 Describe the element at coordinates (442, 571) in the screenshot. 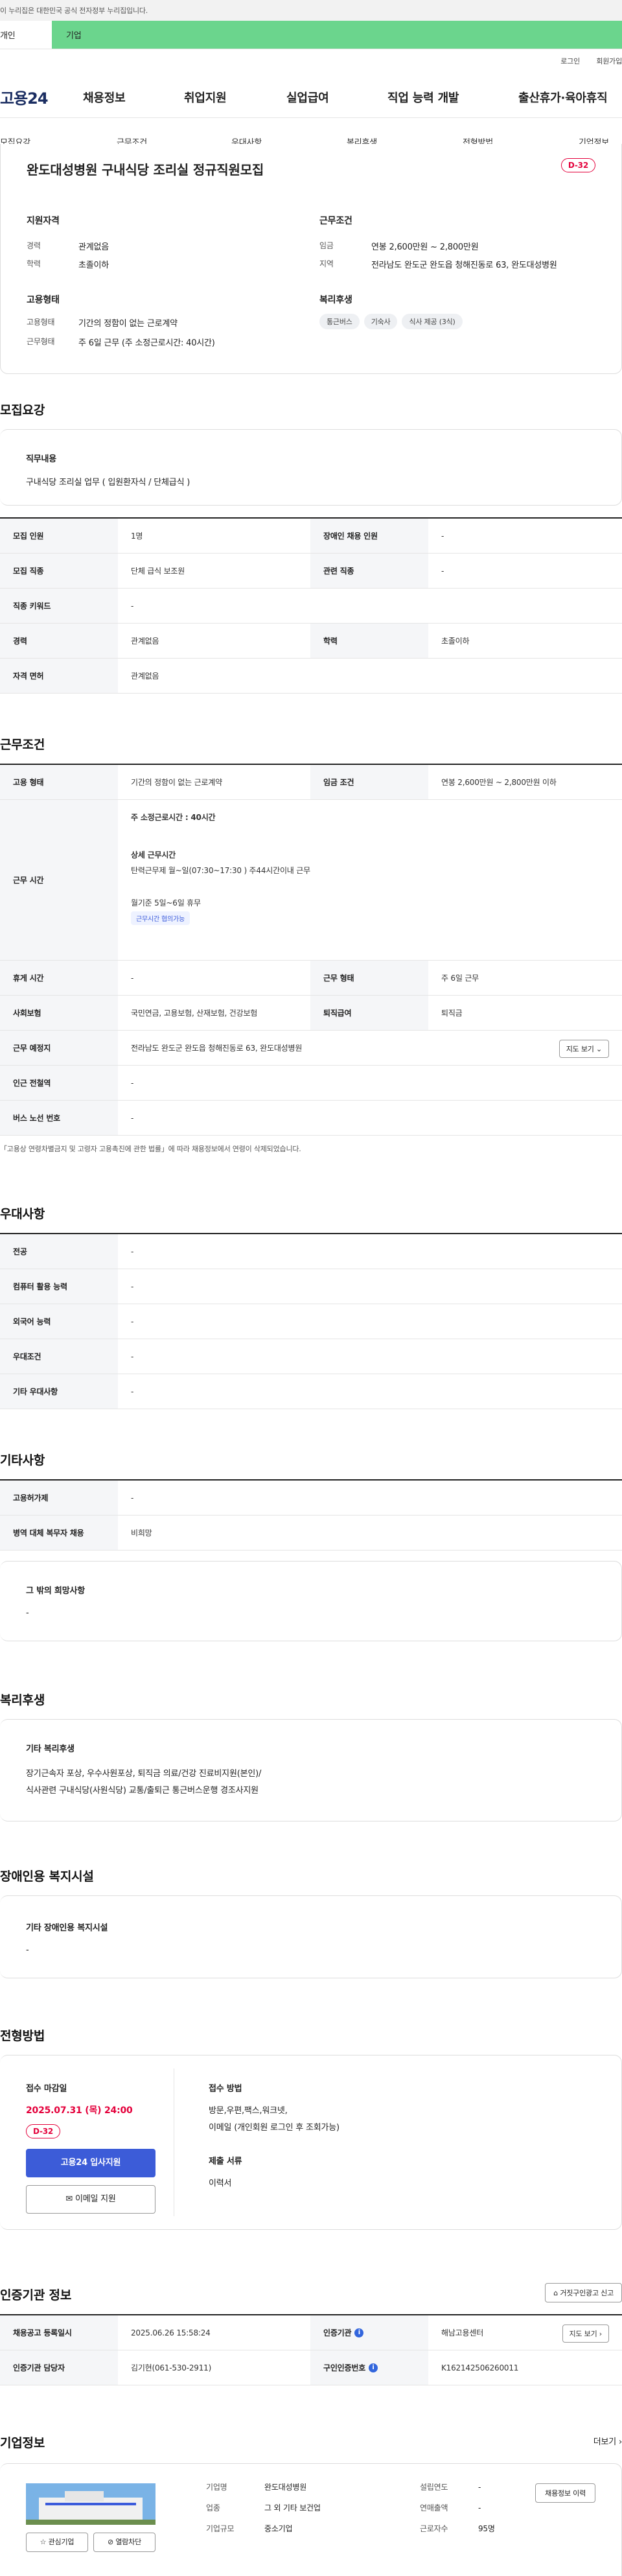

I see `td-related: -` at that location.